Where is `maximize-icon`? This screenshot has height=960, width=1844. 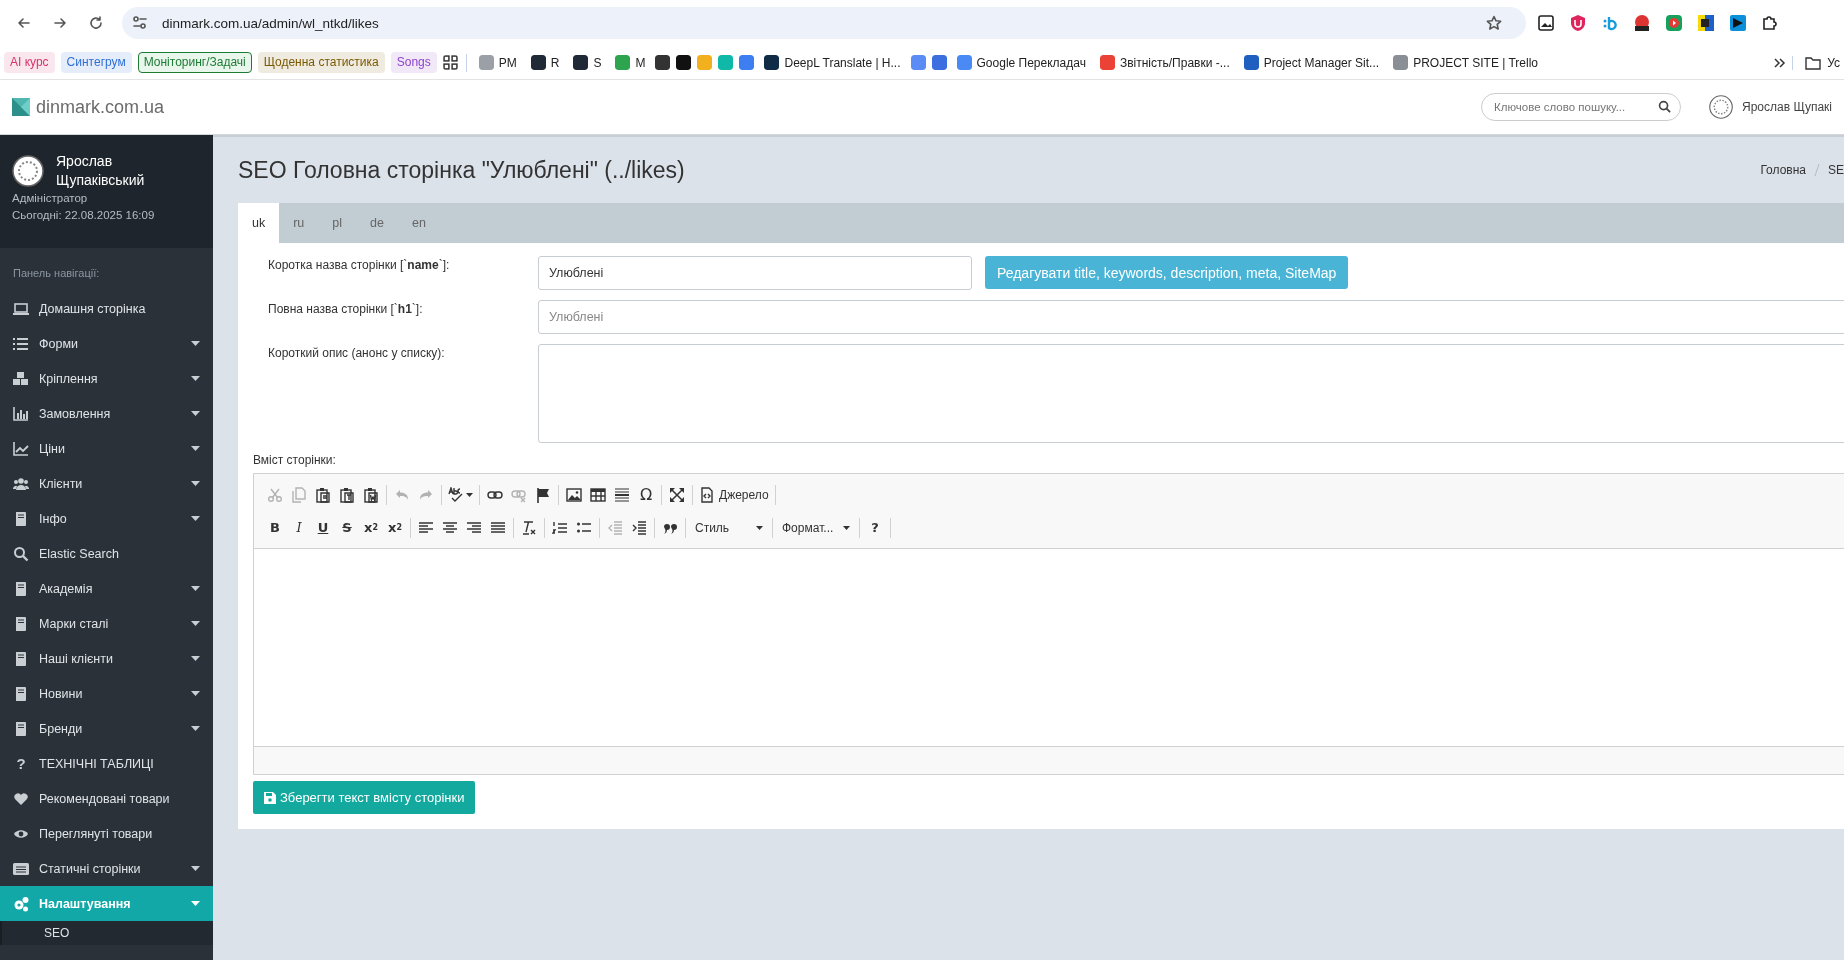 maximize-icon is located at coordinates (677, 494).